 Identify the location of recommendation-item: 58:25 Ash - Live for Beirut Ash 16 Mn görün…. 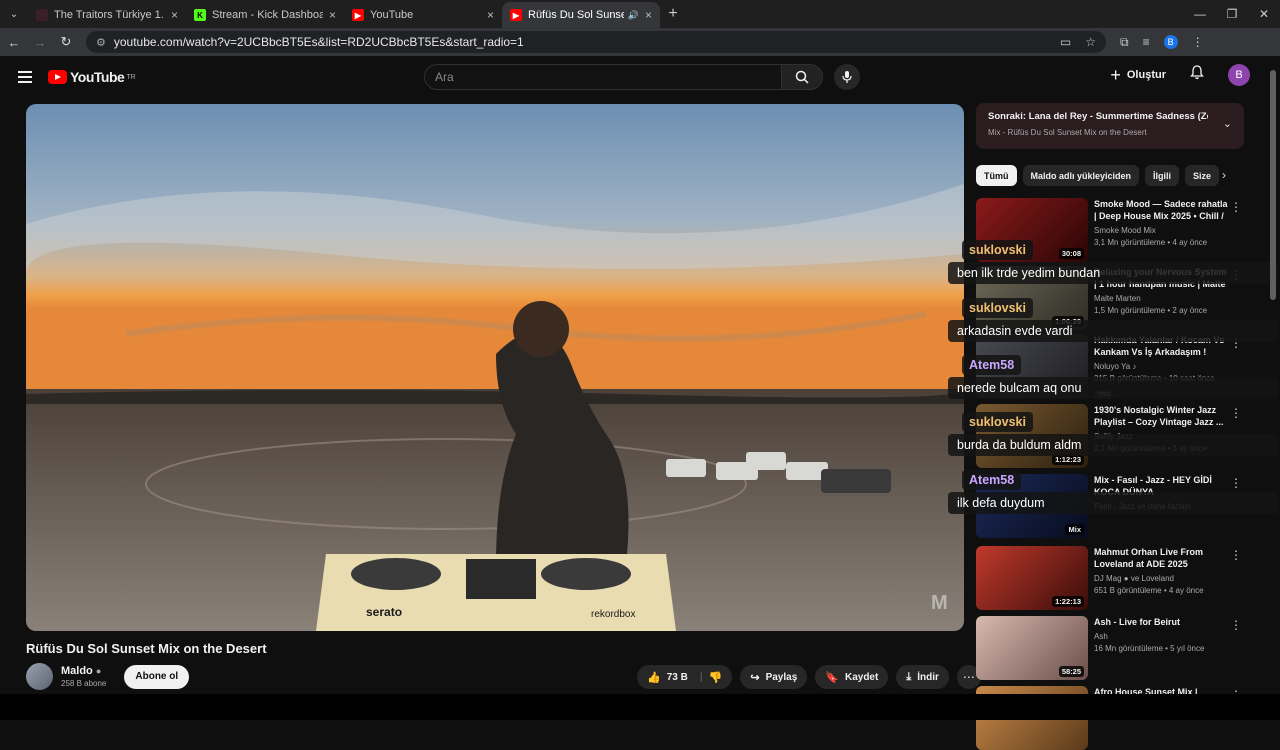
(1111, 648).